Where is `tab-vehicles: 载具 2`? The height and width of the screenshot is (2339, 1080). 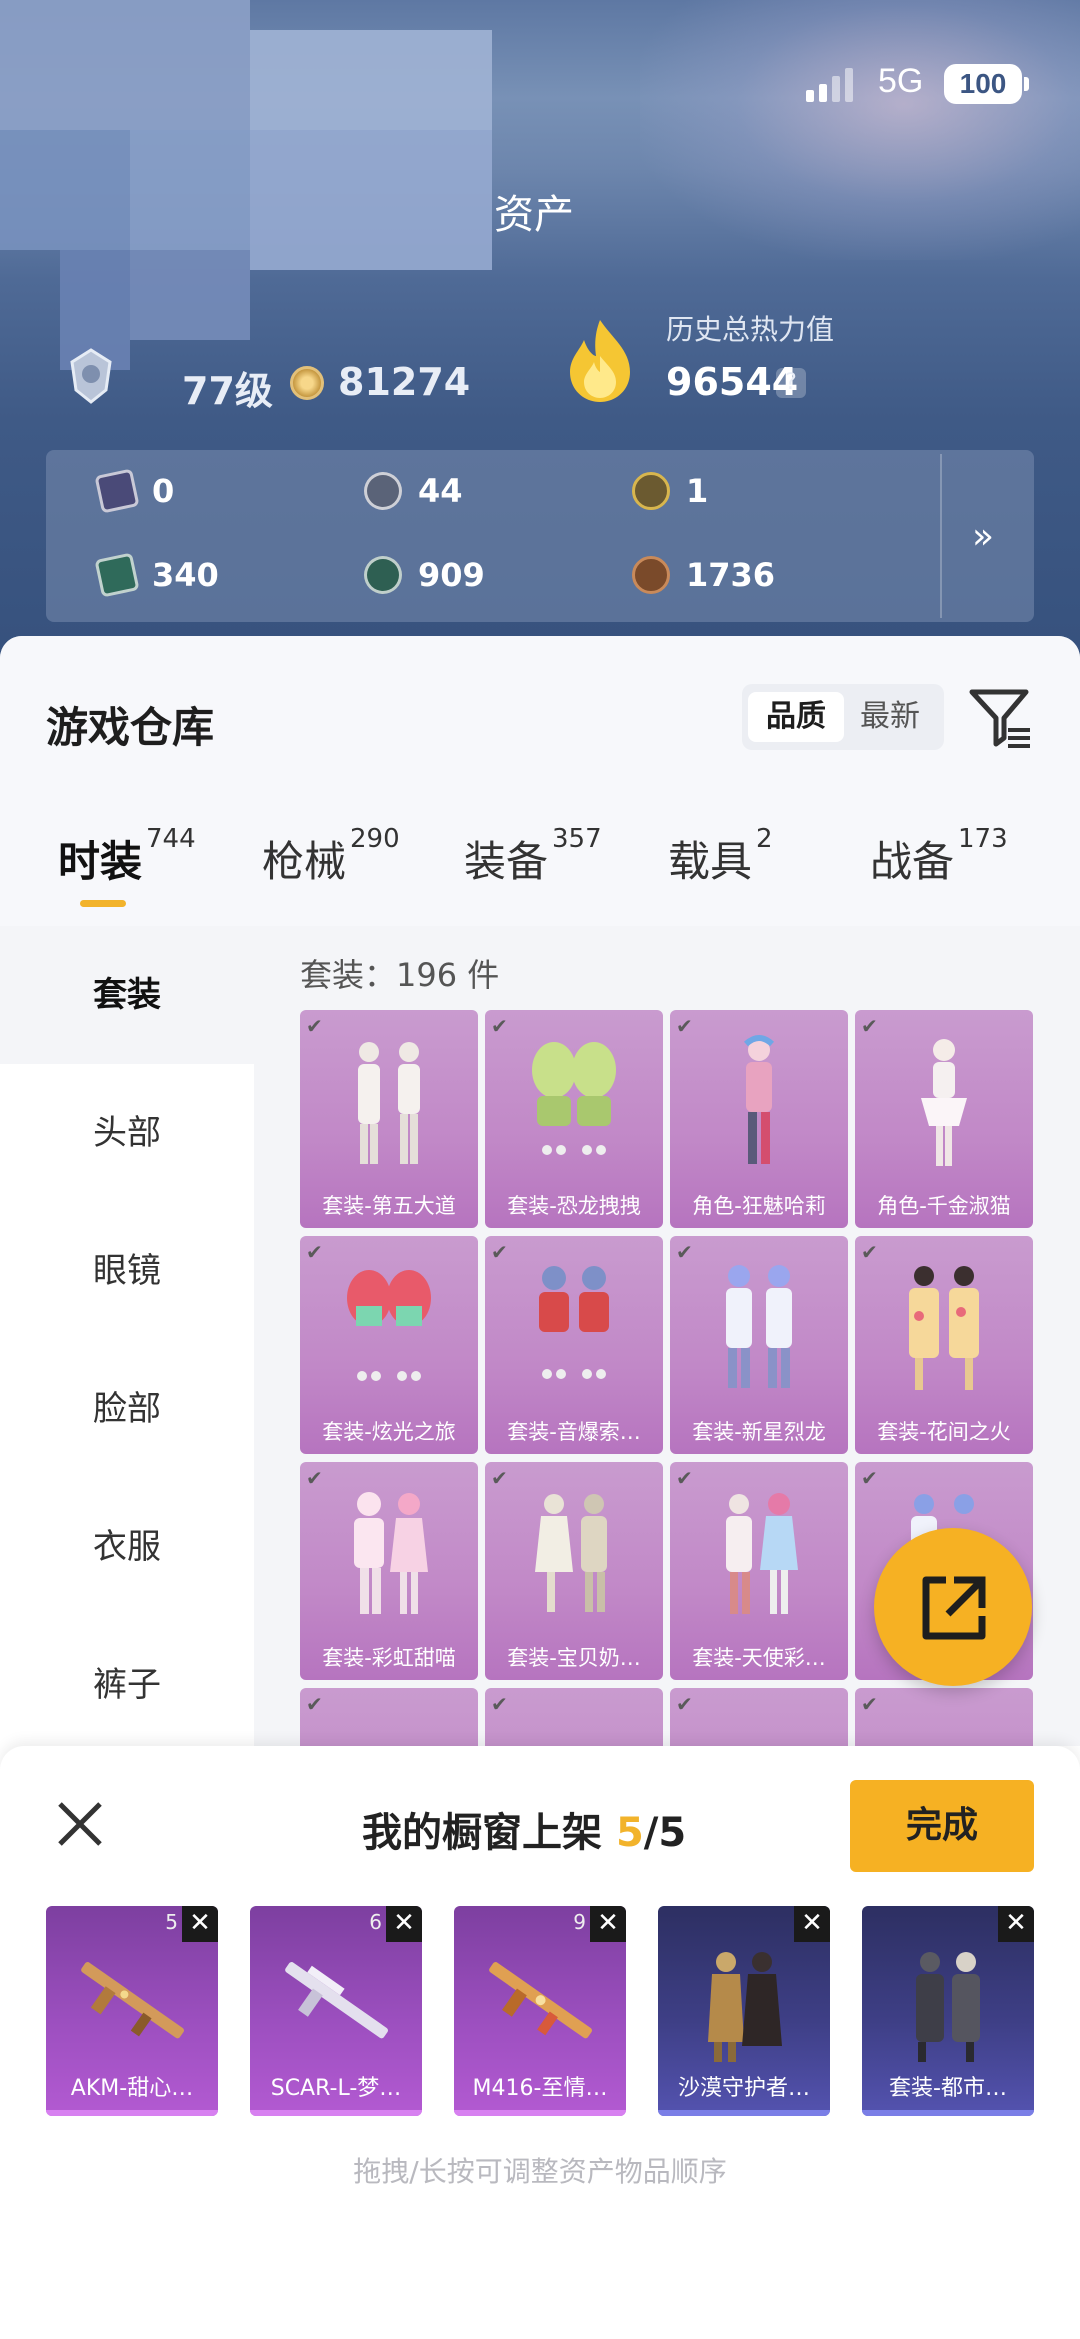
tab-vehicles: 载具 2 is located at coordinates (720, 856).